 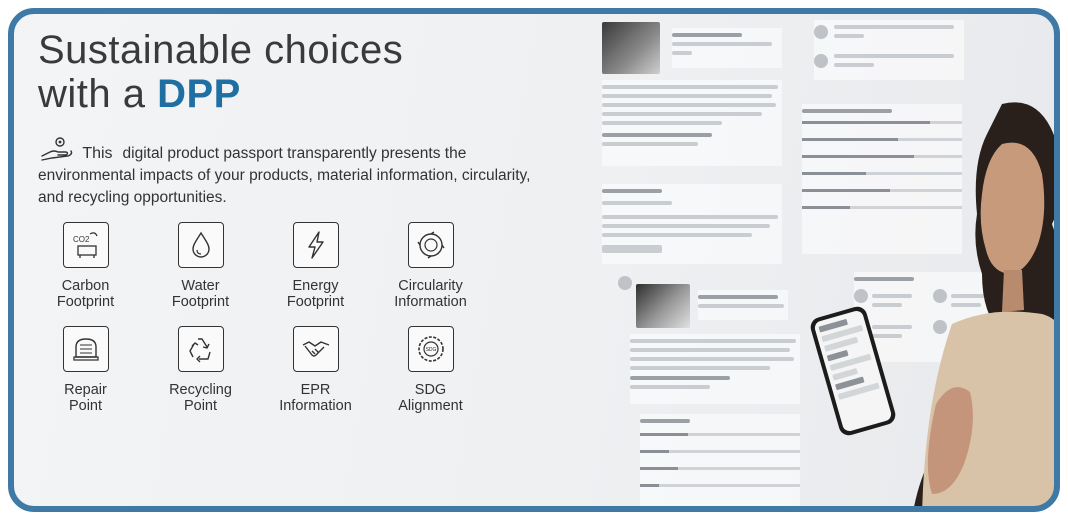 I want to click on feature-sdg-alignment: SDG SDG Alignment, so click(x=430, y=371).